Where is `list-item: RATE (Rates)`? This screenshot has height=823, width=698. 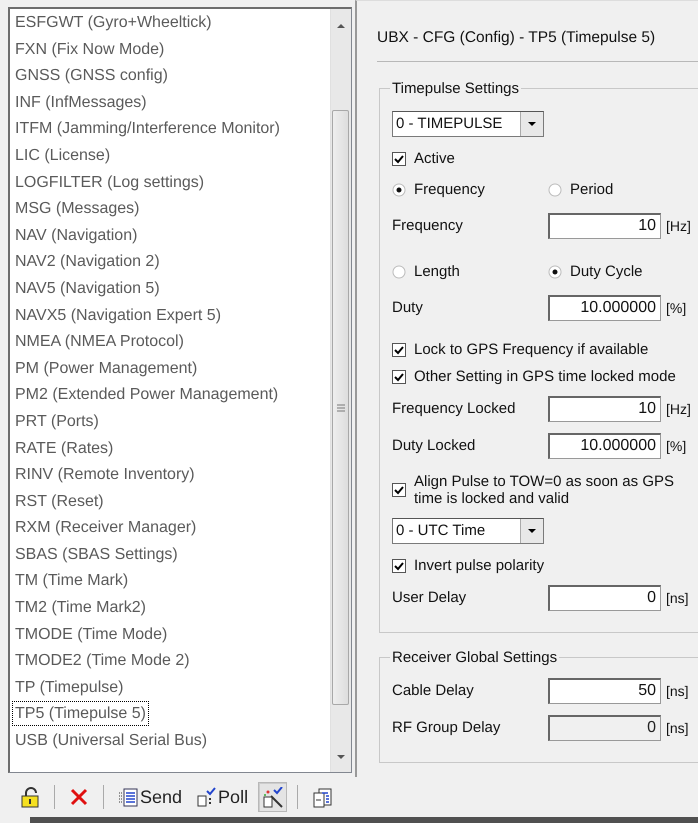 list-item: RATE (Rates) is located at coordinates (64, 448).